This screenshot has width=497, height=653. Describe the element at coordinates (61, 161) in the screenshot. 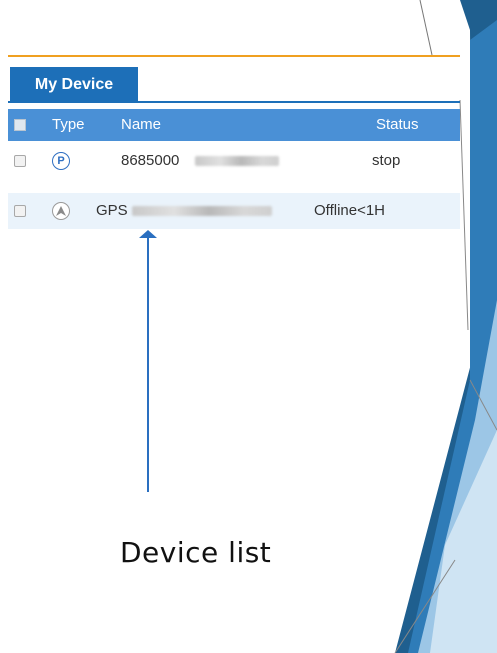

I see `parking-p-icon: P` at that location.